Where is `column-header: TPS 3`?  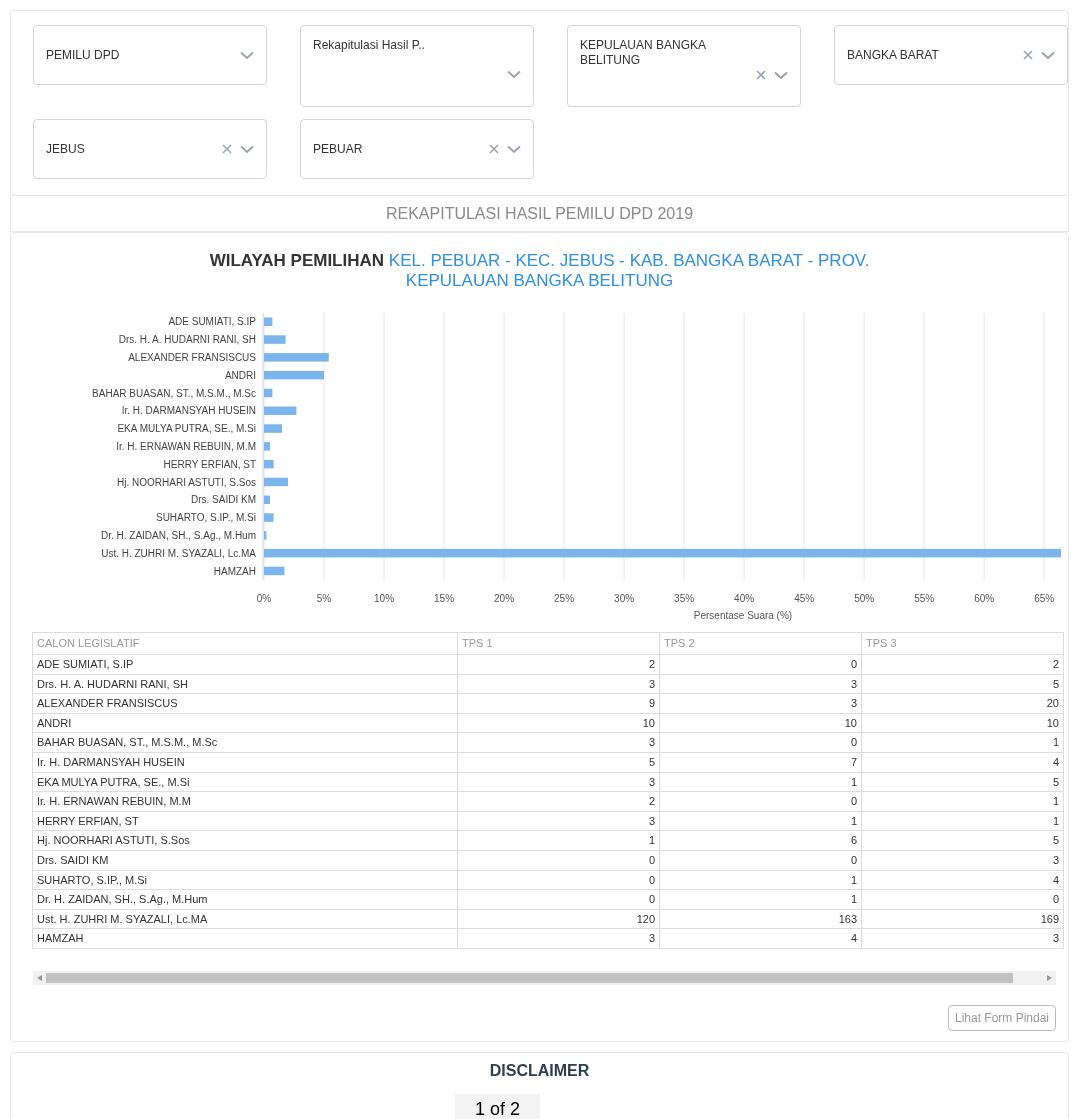 column-header: TPS 3 is located at coordinates (962, 643).